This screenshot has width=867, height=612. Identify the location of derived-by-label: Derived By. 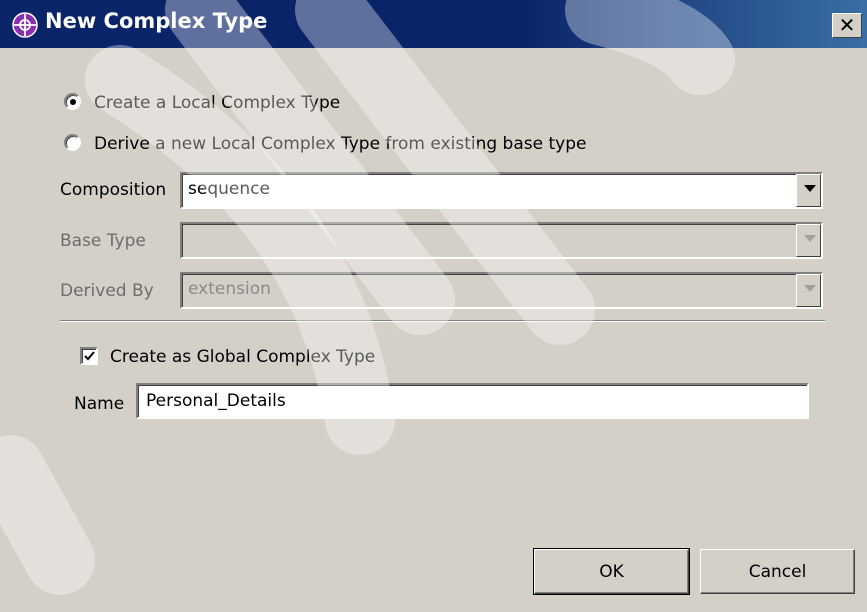
(107, 291).